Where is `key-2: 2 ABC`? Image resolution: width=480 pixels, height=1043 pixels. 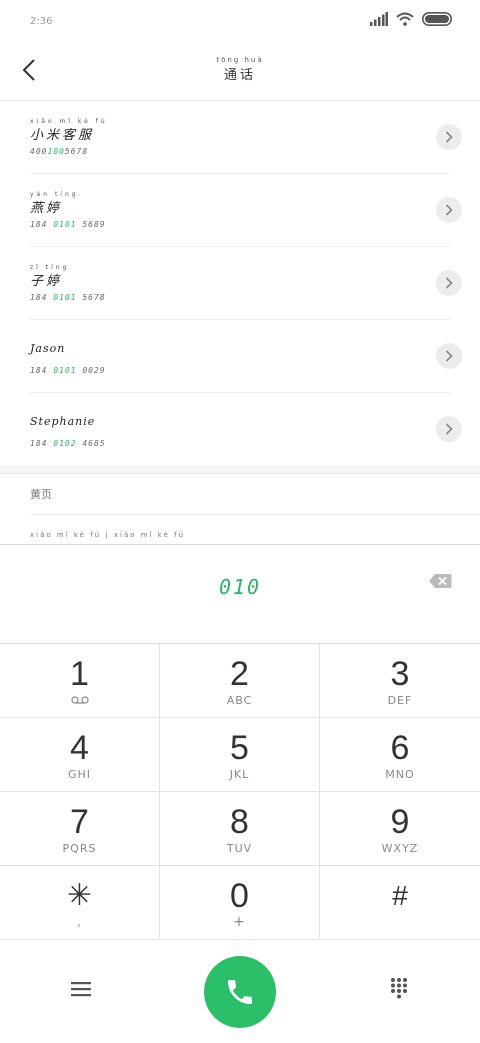 key-2: 2 ABC is located at coordinates (240, 681).